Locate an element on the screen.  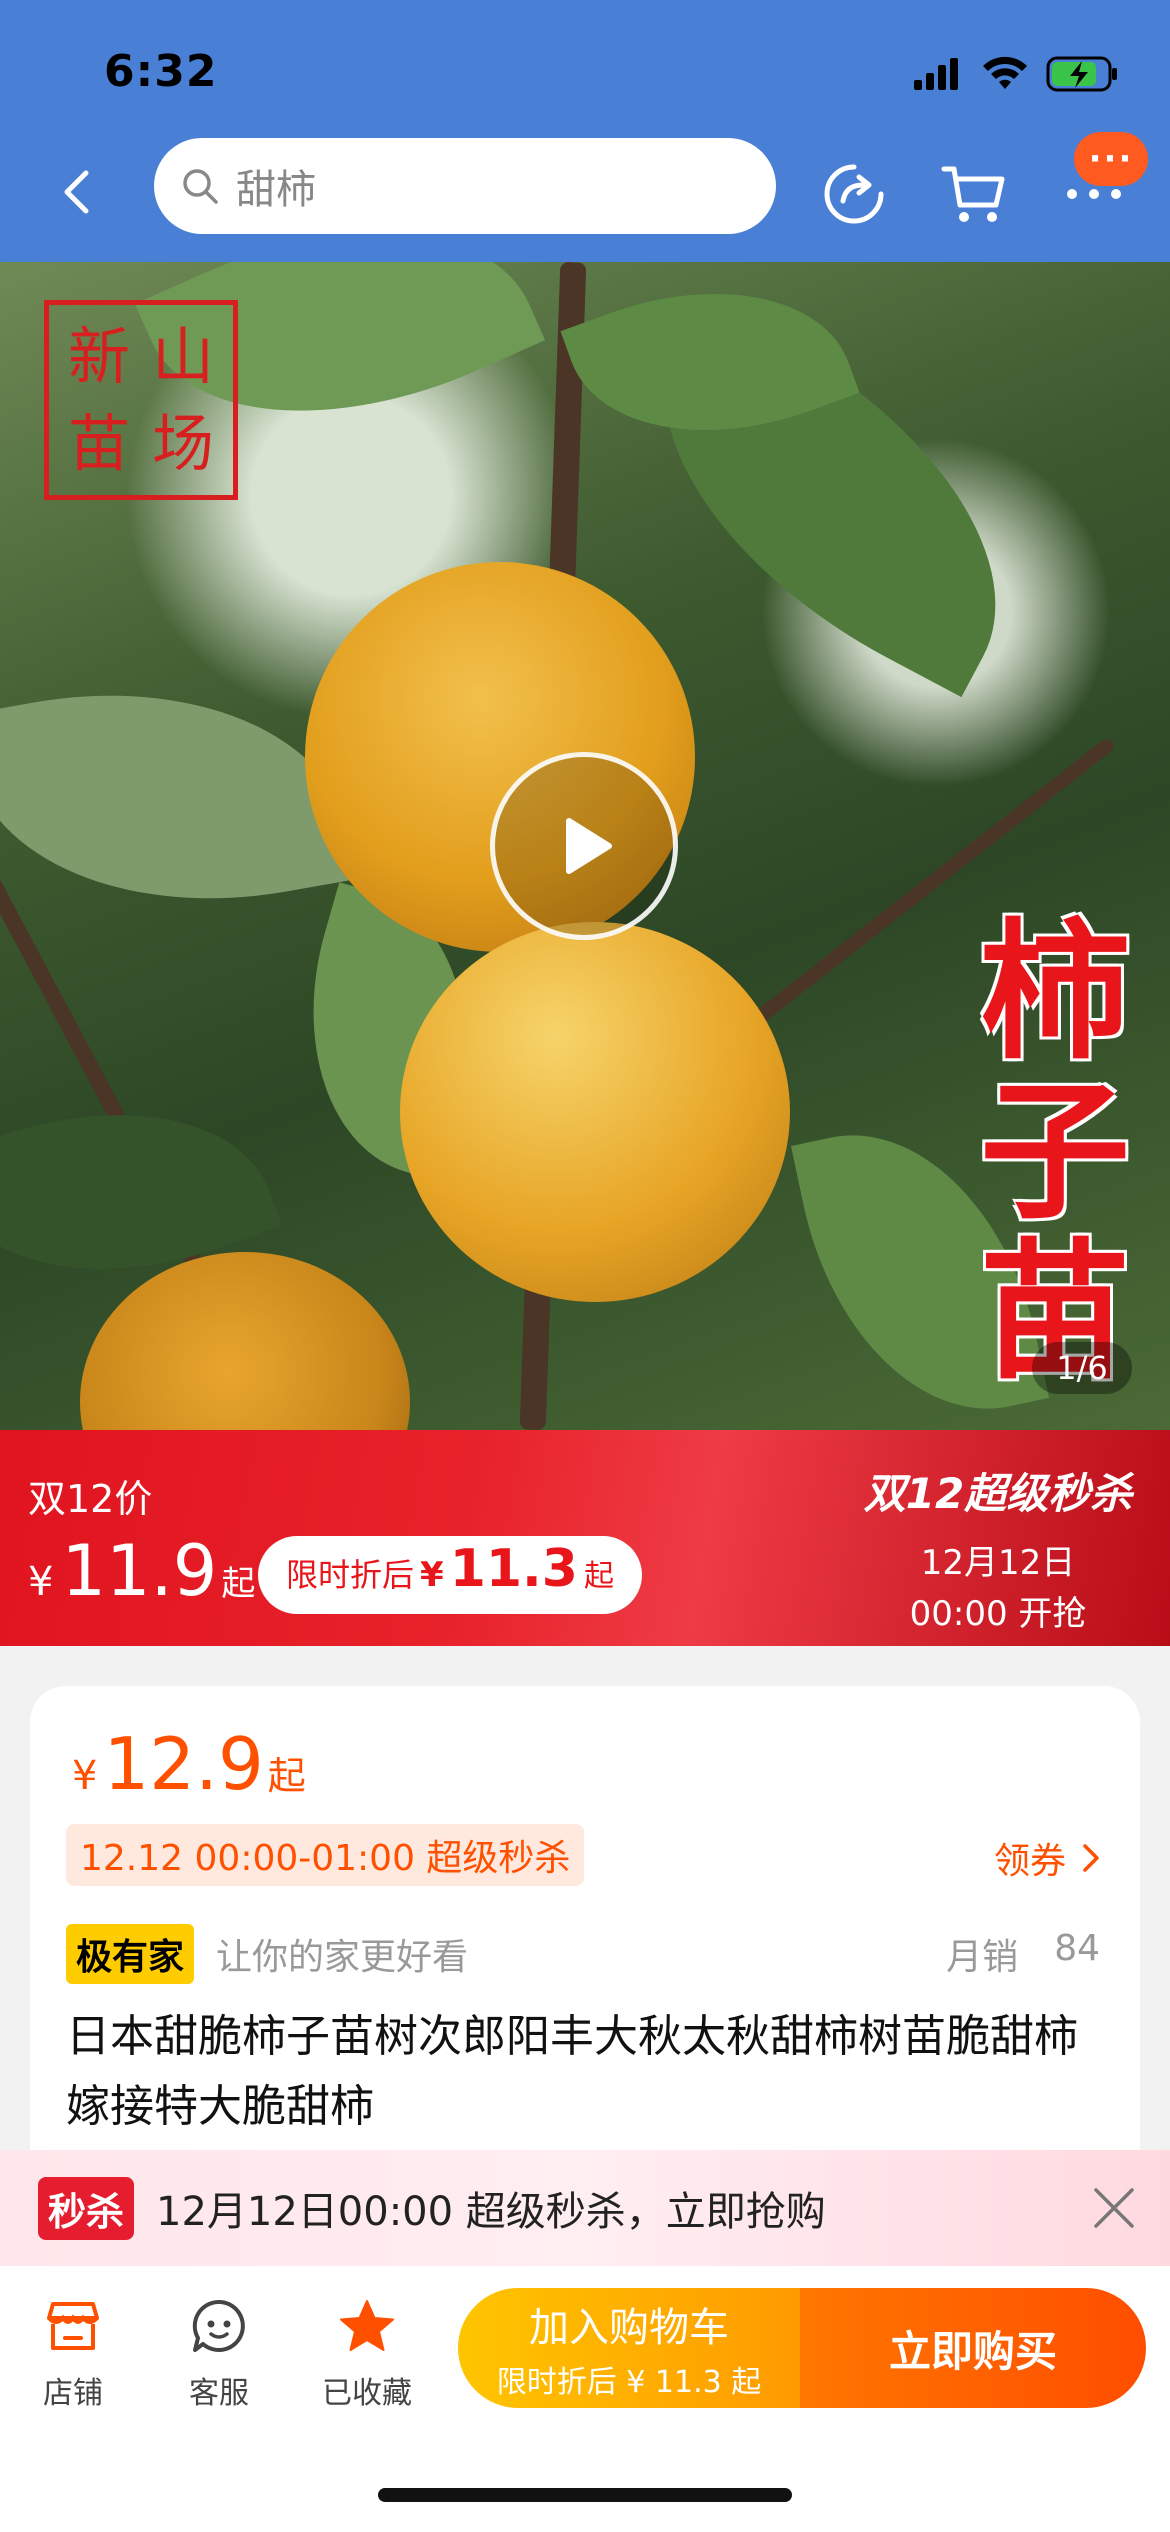
cart-button is located at coordinates (974, 194).